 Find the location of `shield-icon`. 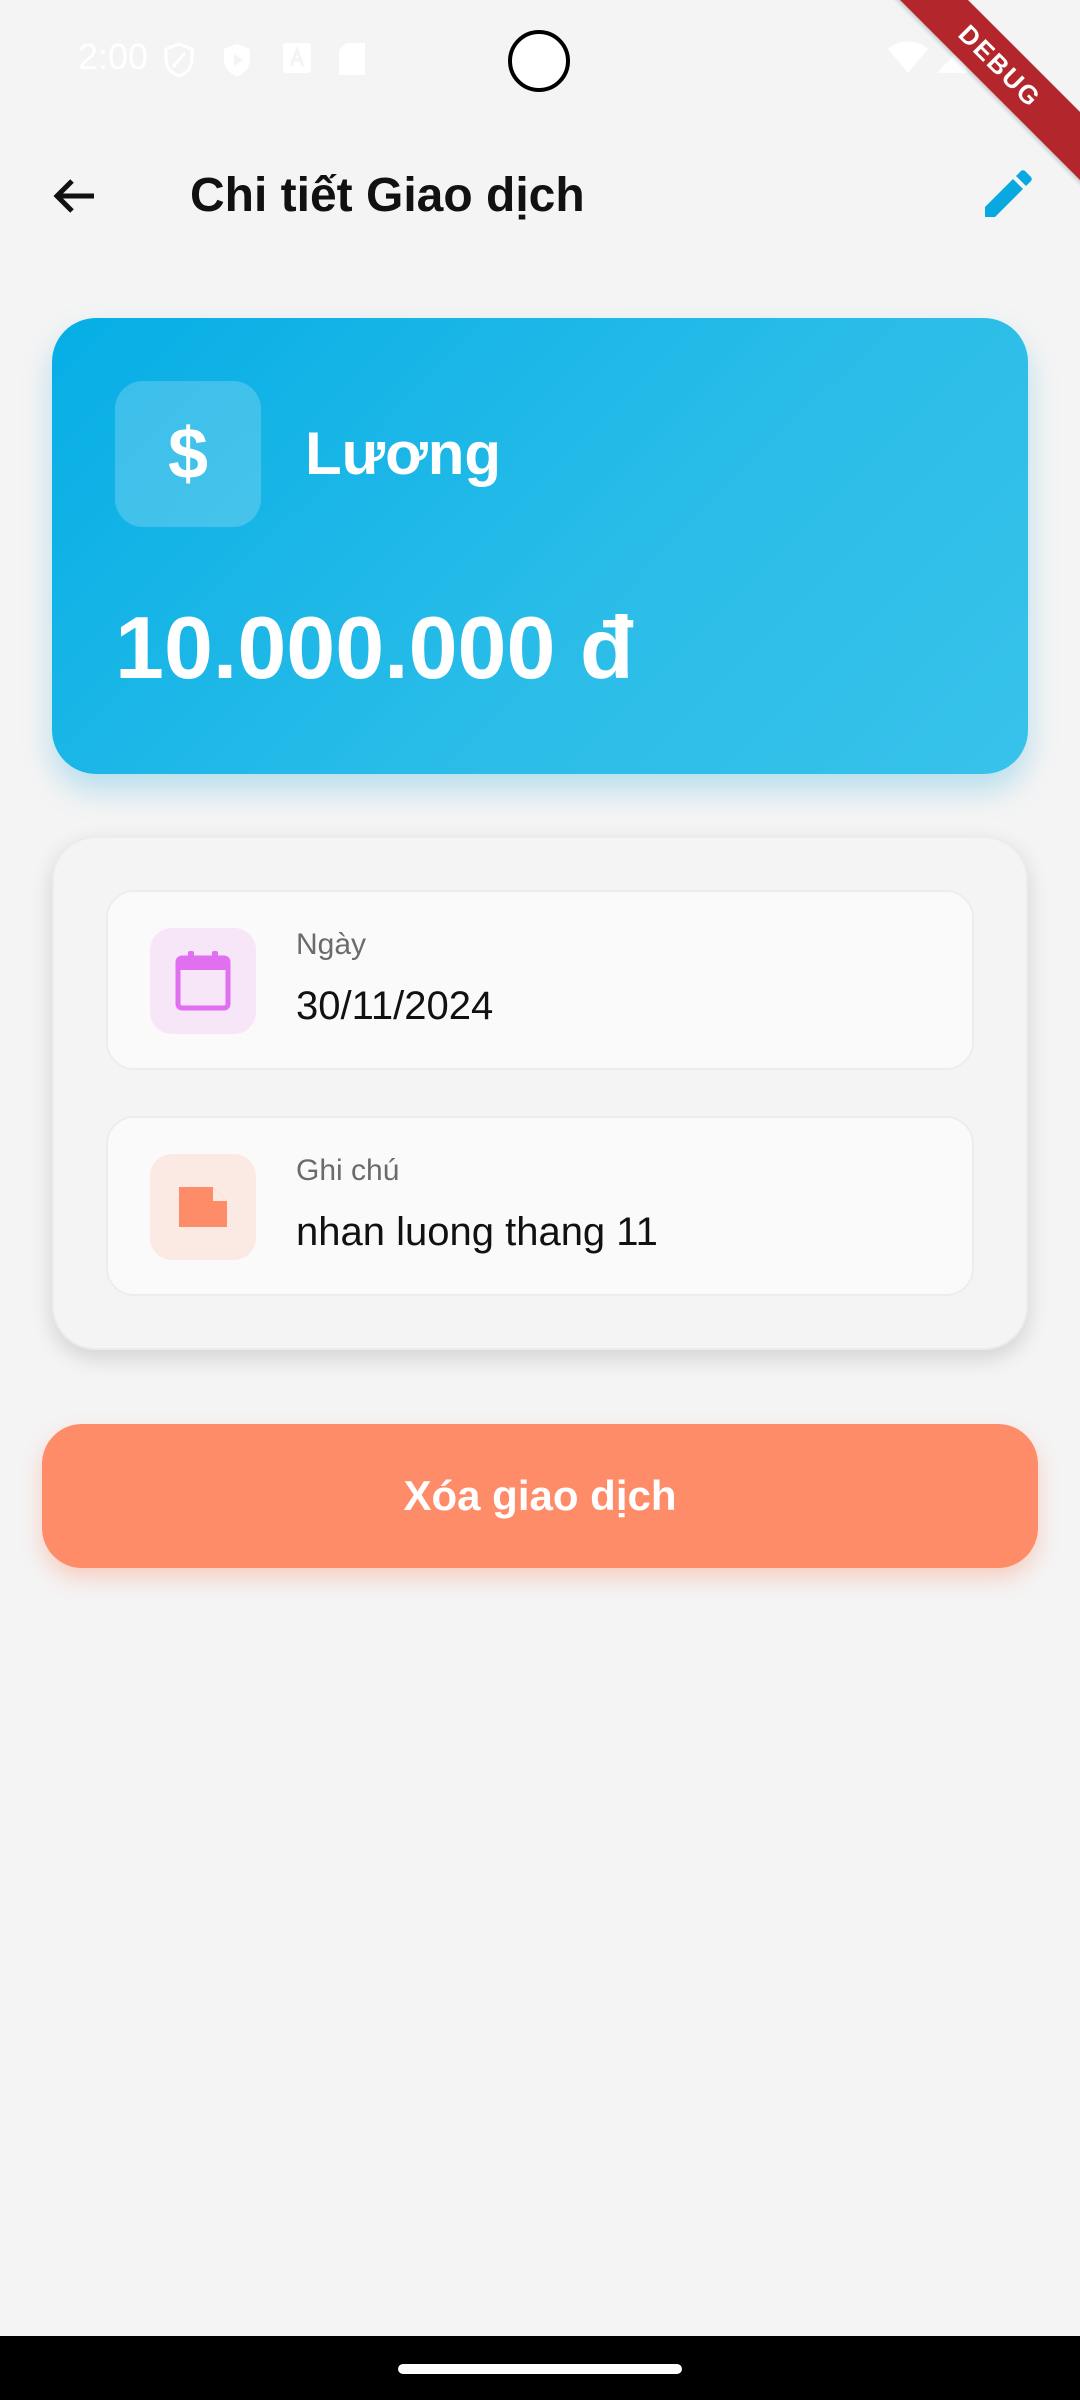

shield-icon is located at coordinates (179, 62).